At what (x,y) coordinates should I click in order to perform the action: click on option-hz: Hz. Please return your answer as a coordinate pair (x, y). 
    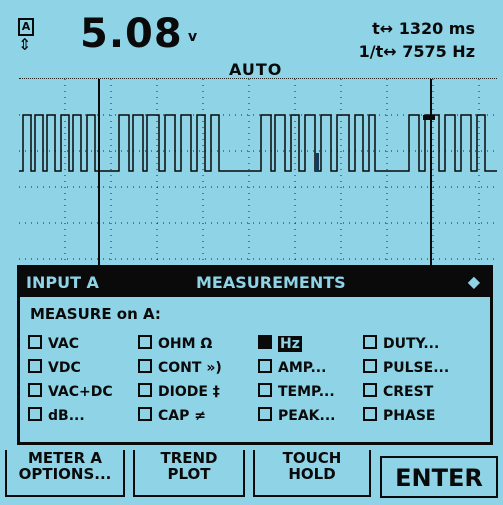
    Looking at the image, I should click on (280, 344).